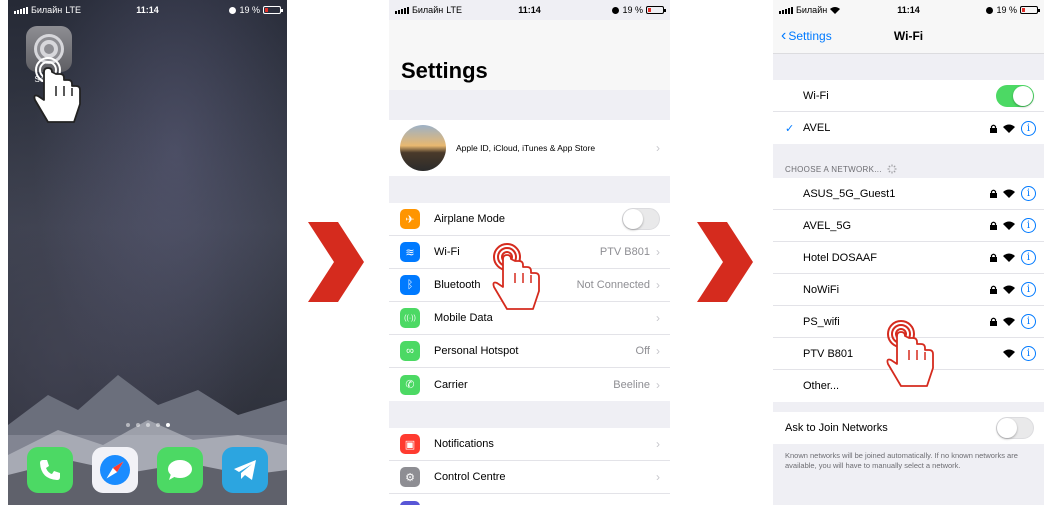  What do you see at coordinates (529, 384) in the screenshot?
I see `settings-row: ✆ Carrier Beeline ›` at bounding box center [529, 384].